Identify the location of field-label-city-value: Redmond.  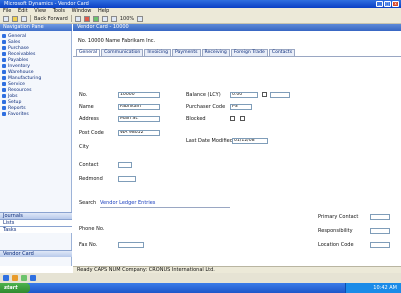
(91, 179).